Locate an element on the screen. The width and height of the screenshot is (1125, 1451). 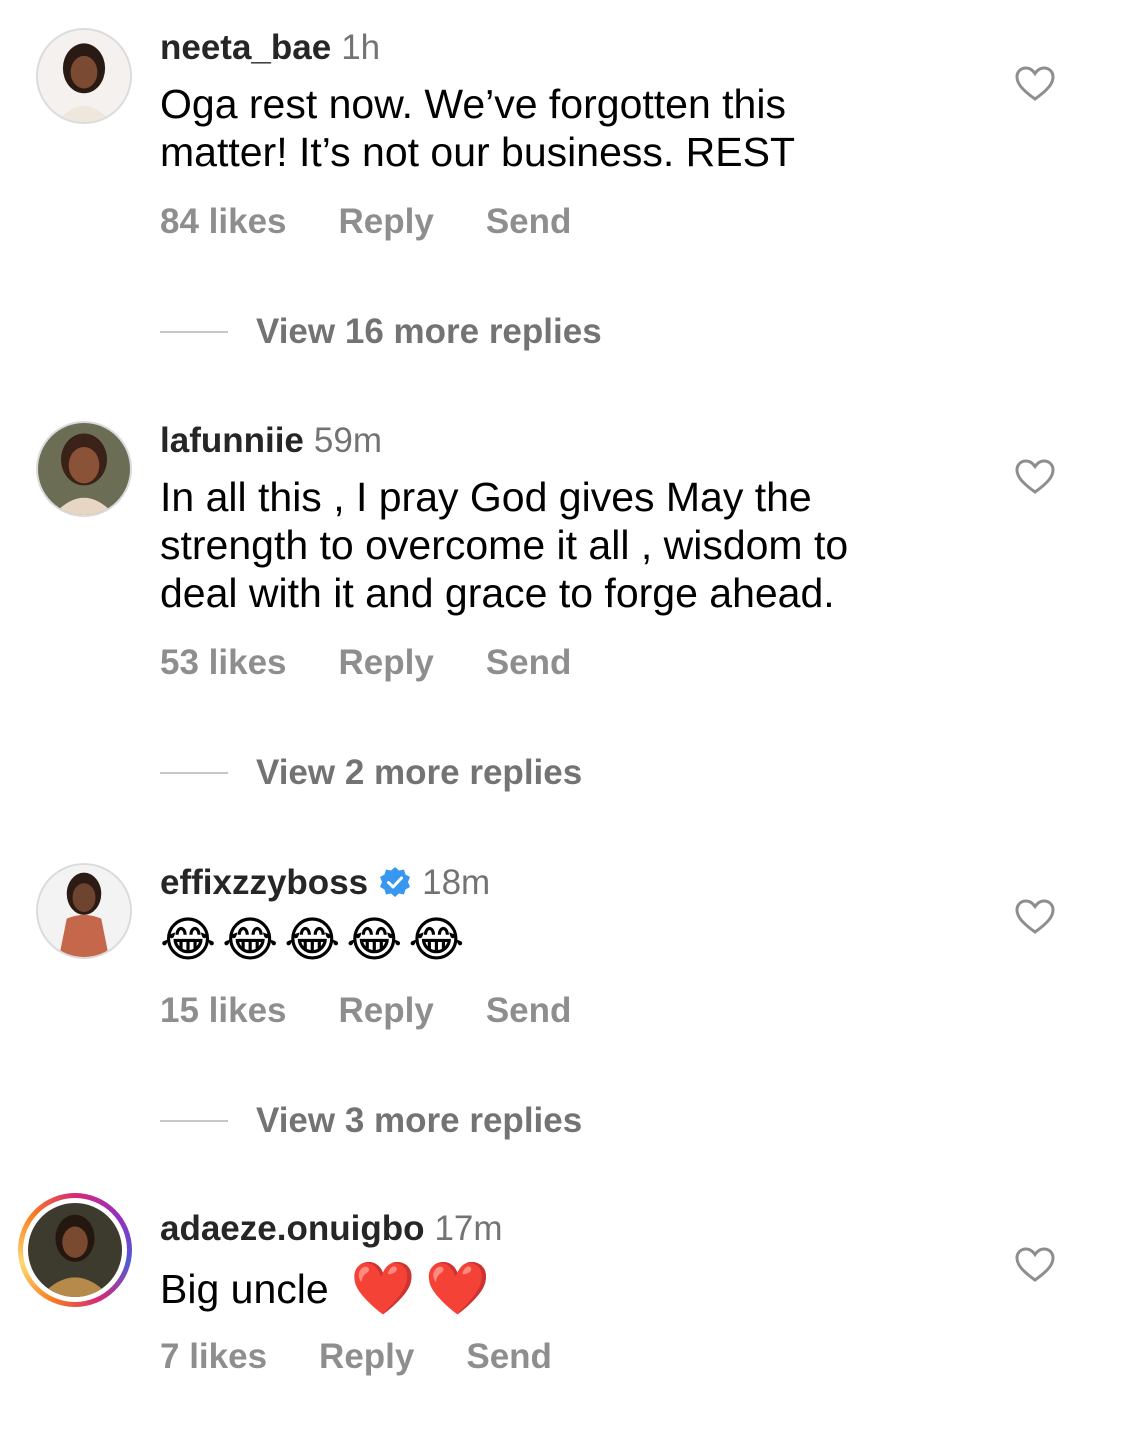
view-replies-button: View 3 more replies is located at coordinates (371, 1121).